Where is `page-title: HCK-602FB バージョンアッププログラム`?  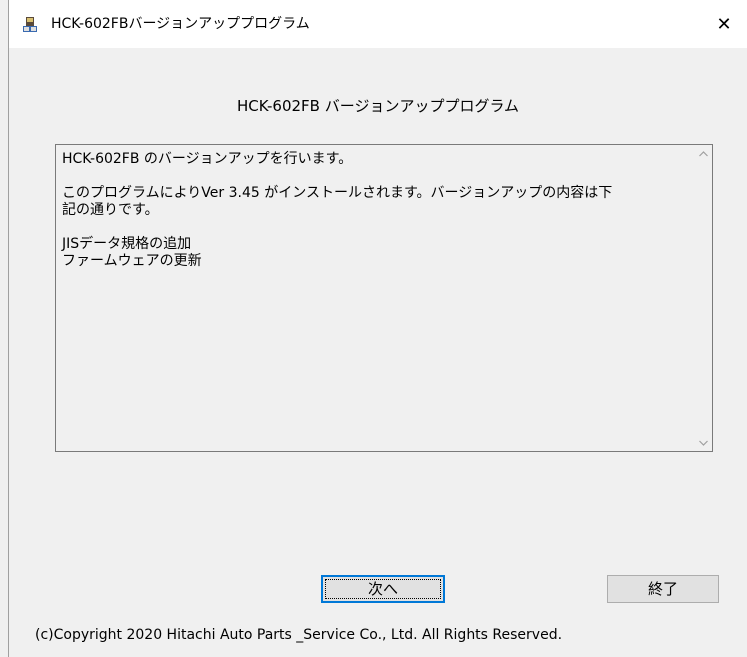 page-title: HCK-602FB バージョンアッププログラム is located at coordinates (378, 106).